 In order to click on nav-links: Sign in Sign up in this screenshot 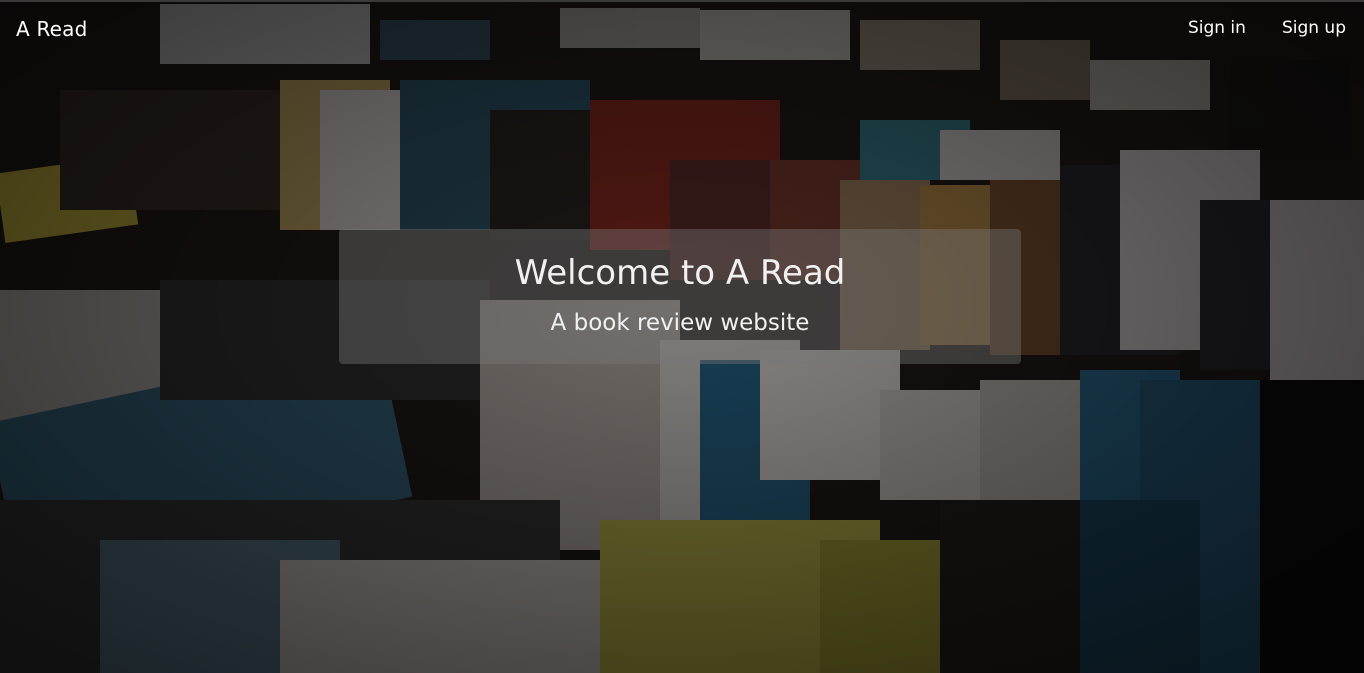, I will do `click(1267, 28)`.